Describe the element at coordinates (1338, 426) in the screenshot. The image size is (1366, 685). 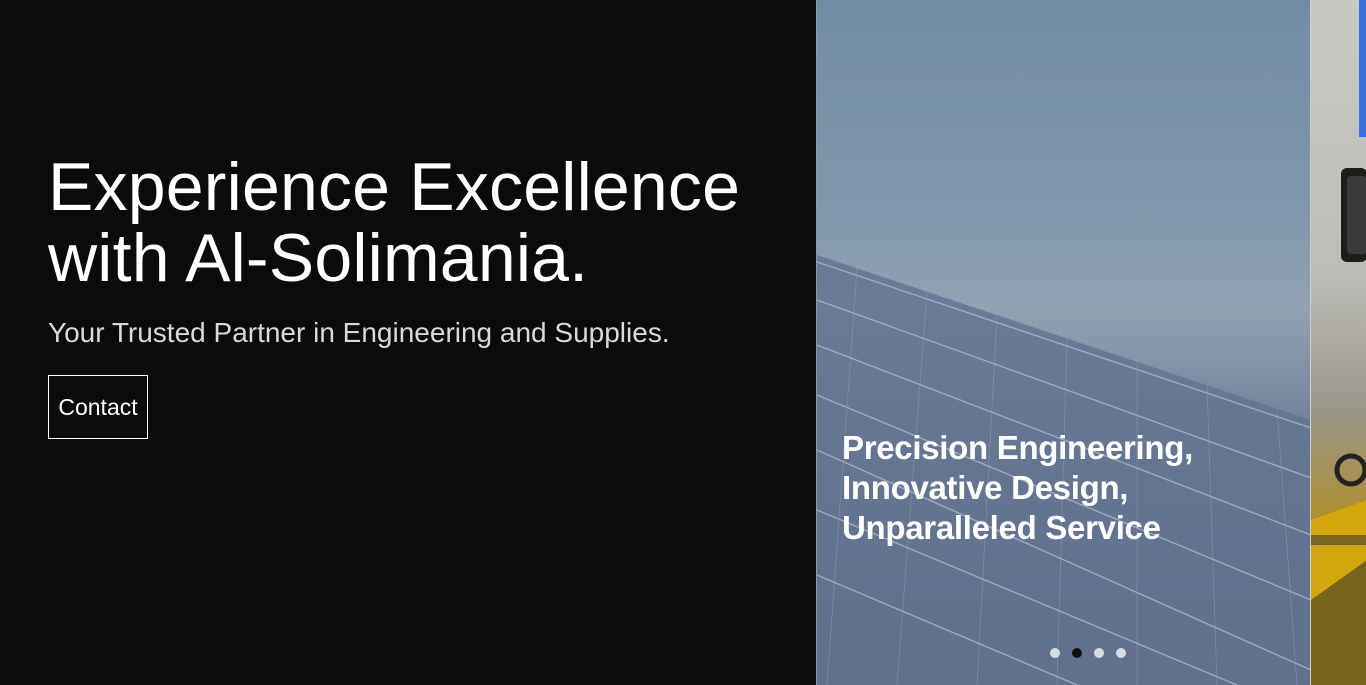
I see `machinery-image` at that location.